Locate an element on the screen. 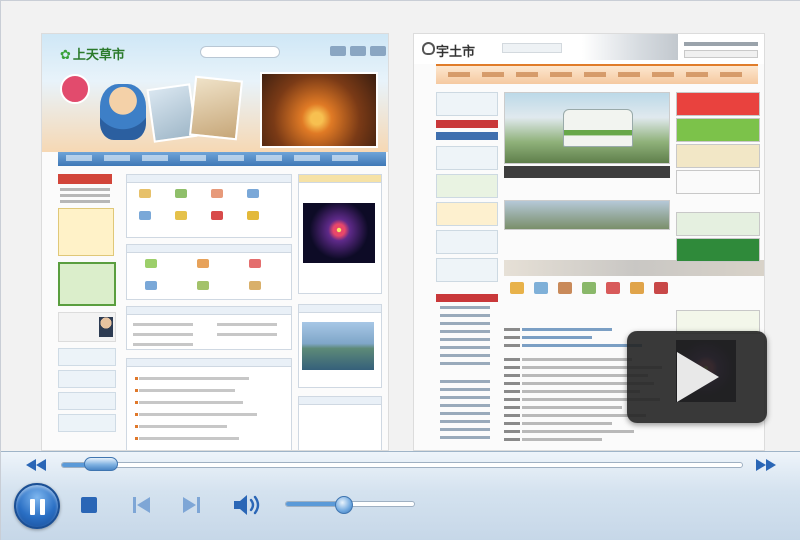  bus-photo is located at coordinates (587, 128).